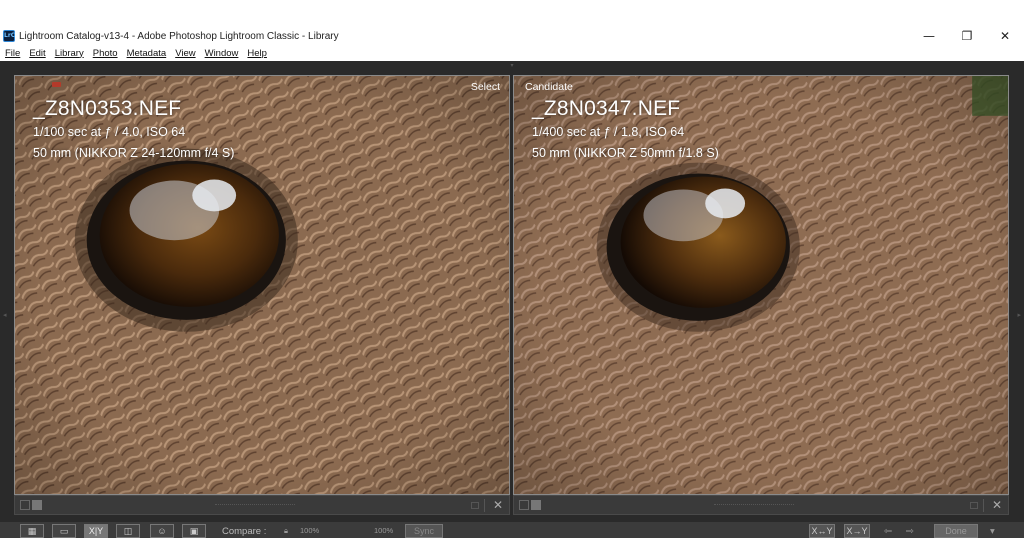 The width and height of the screenshot is (1024, 538). Describe the element at coordinates (424, 531) in the screenshot. I see `sync-button: Sync` at that location.